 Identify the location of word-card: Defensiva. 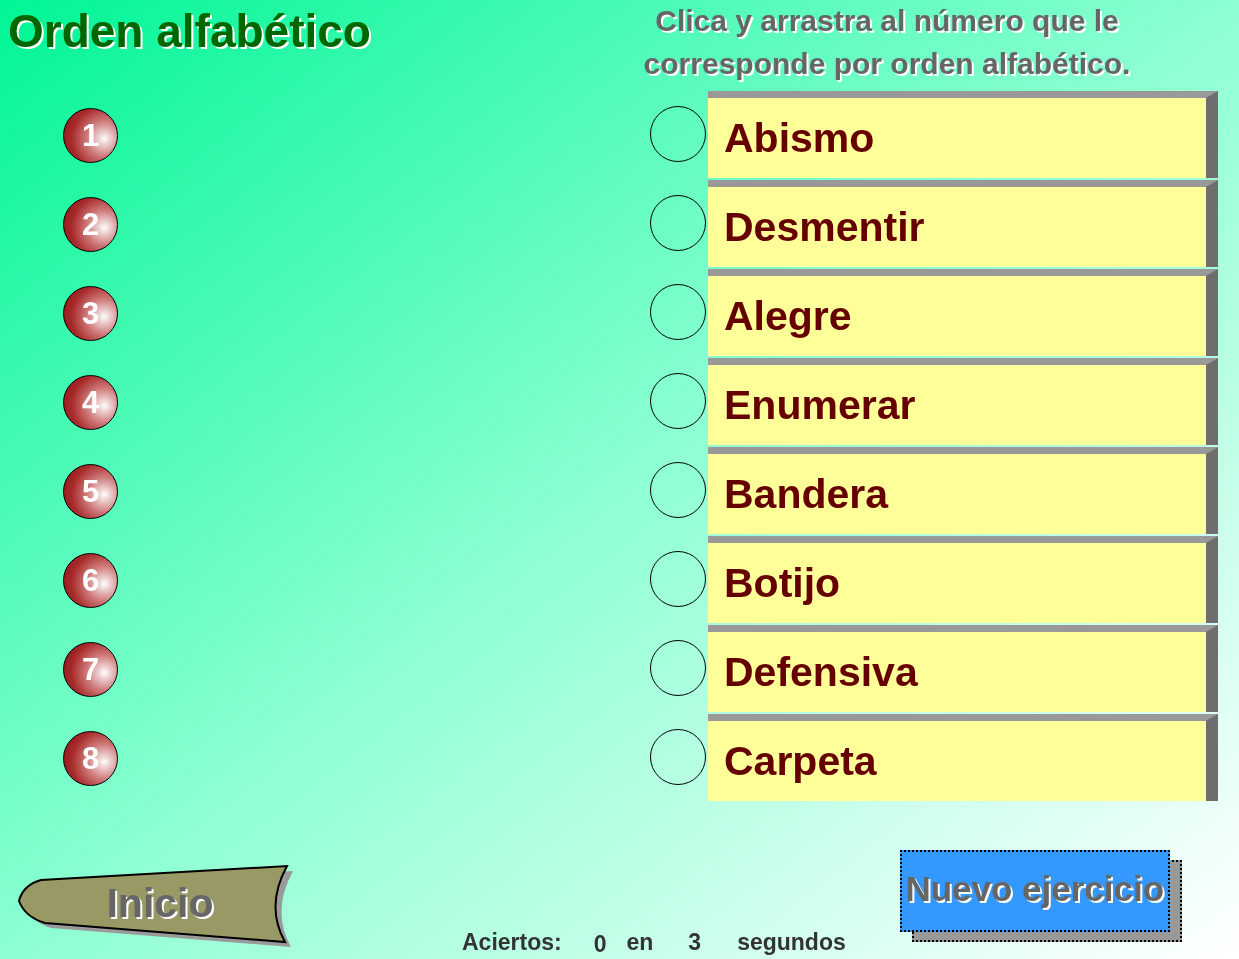
(963, 668).